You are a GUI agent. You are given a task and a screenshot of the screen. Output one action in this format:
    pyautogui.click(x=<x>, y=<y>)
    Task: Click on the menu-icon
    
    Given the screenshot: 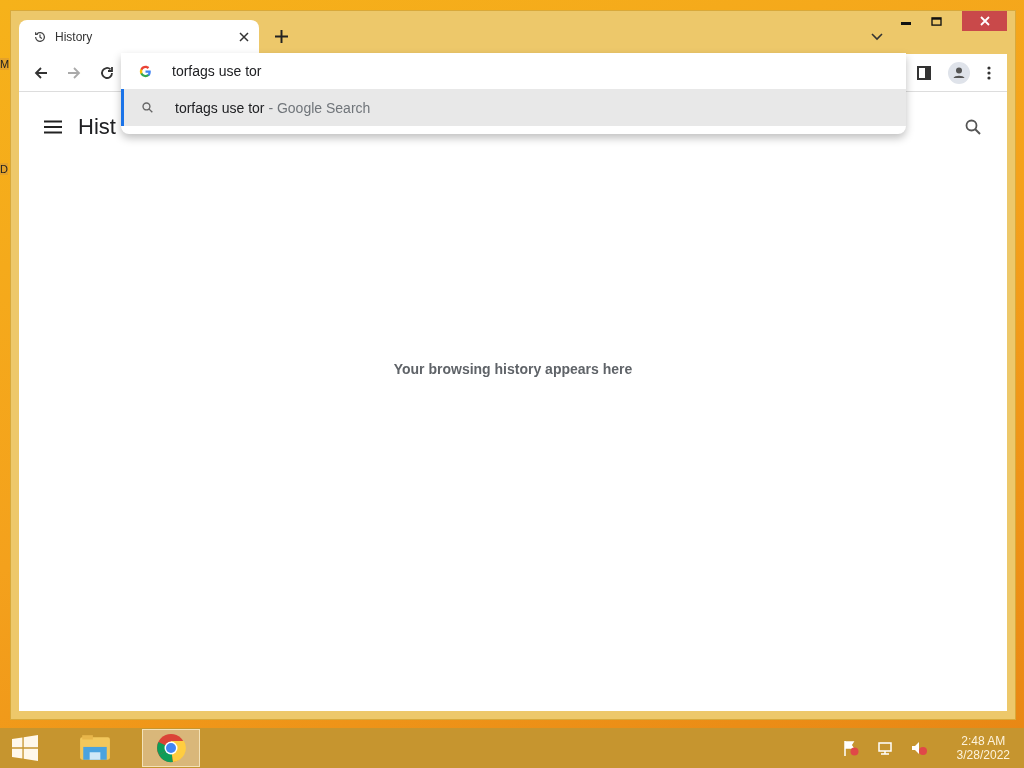 What is the action you would take?
    pyautogui.click(x=53, y=127)
    